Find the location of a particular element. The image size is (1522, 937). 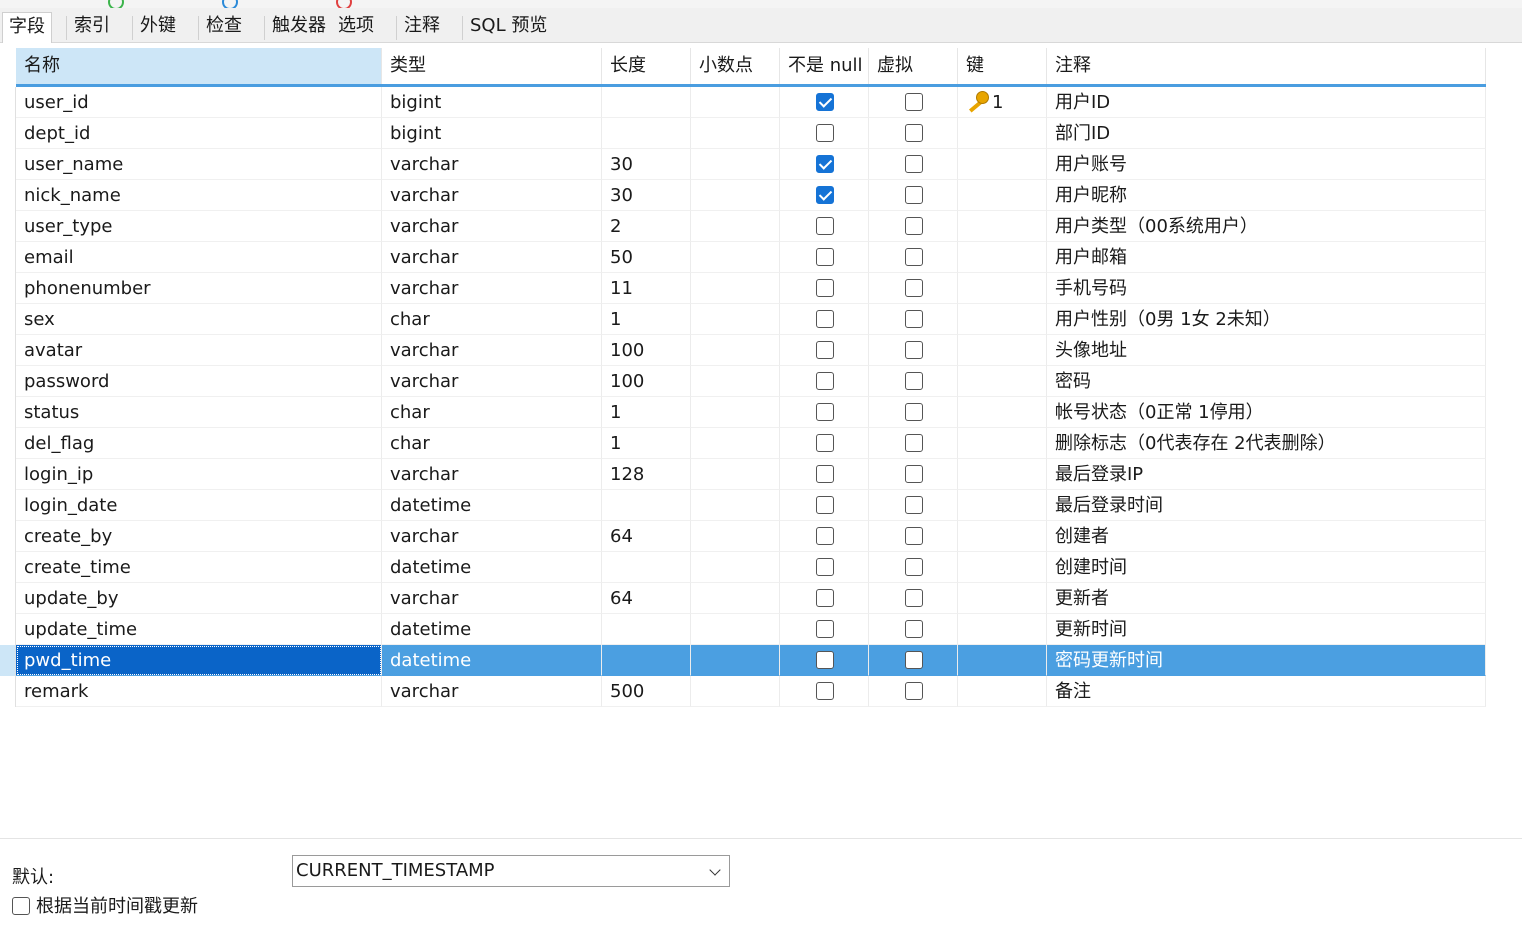

cell-name: update_time is located at coordinates (199, 629).